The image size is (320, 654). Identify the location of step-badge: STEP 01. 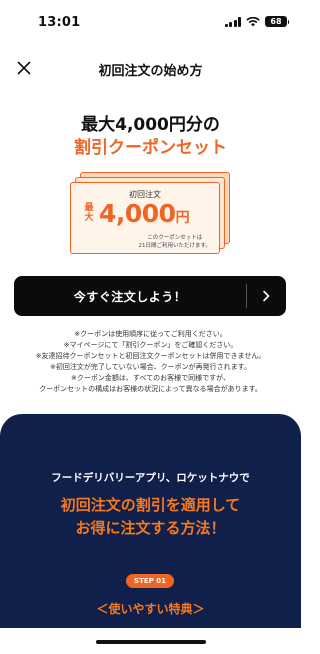
(150, 581).